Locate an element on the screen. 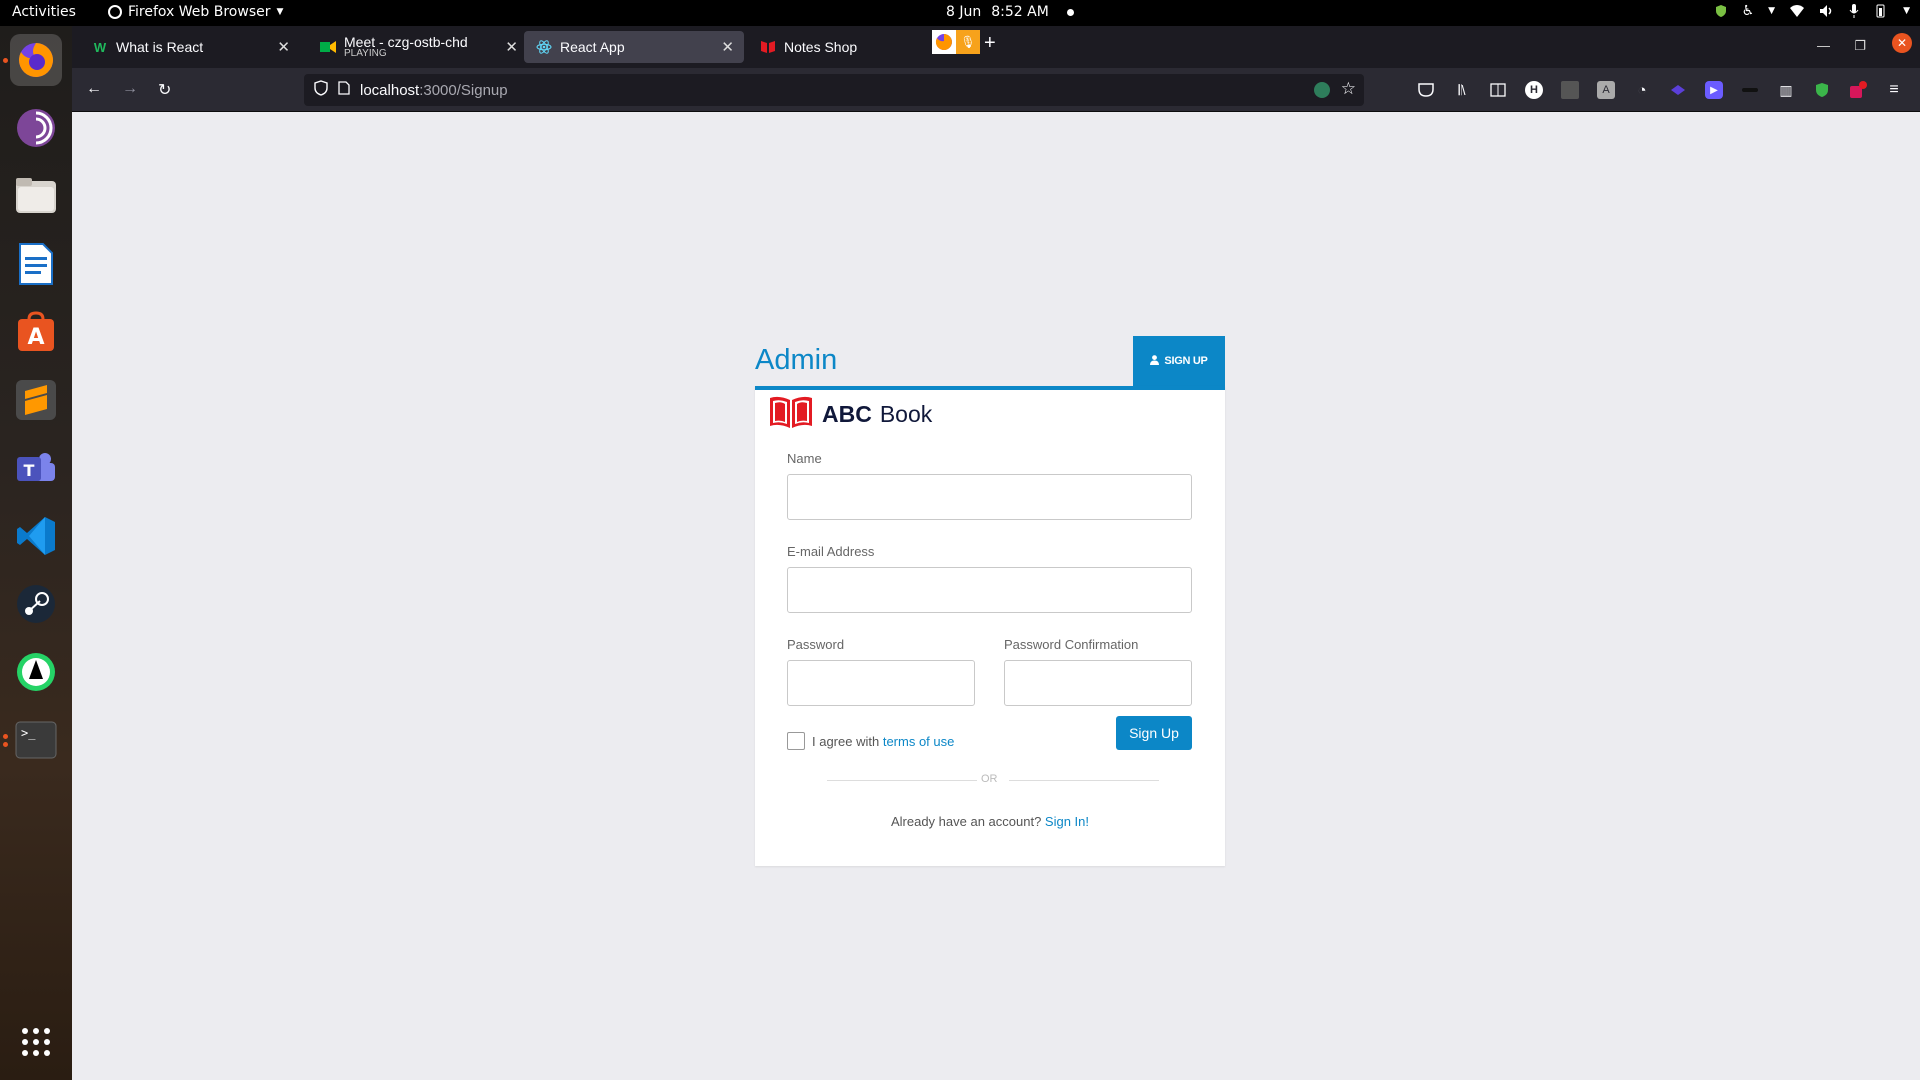 The height and width of the screenshot is (1080, 1920). terms-checkbox is located at coordinates (796, 741).